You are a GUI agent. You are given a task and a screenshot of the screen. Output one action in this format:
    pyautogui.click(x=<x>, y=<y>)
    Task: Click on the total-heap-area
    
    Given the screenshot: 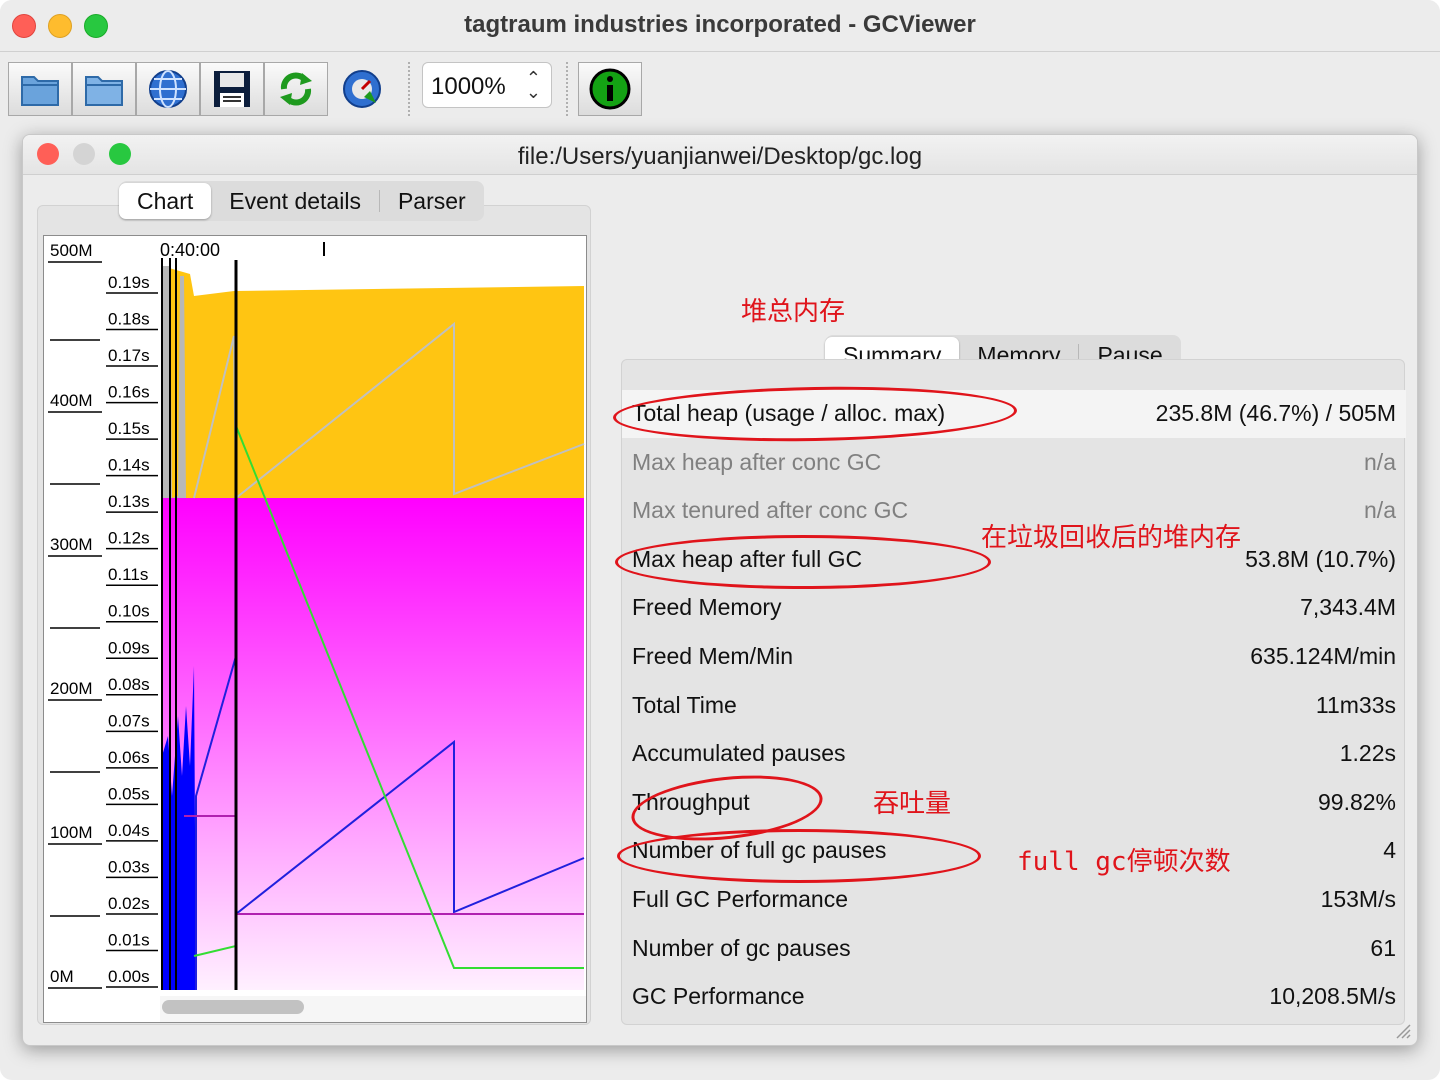 What is the action you would take?
    pyautogui.click(x=373, y=382)
    